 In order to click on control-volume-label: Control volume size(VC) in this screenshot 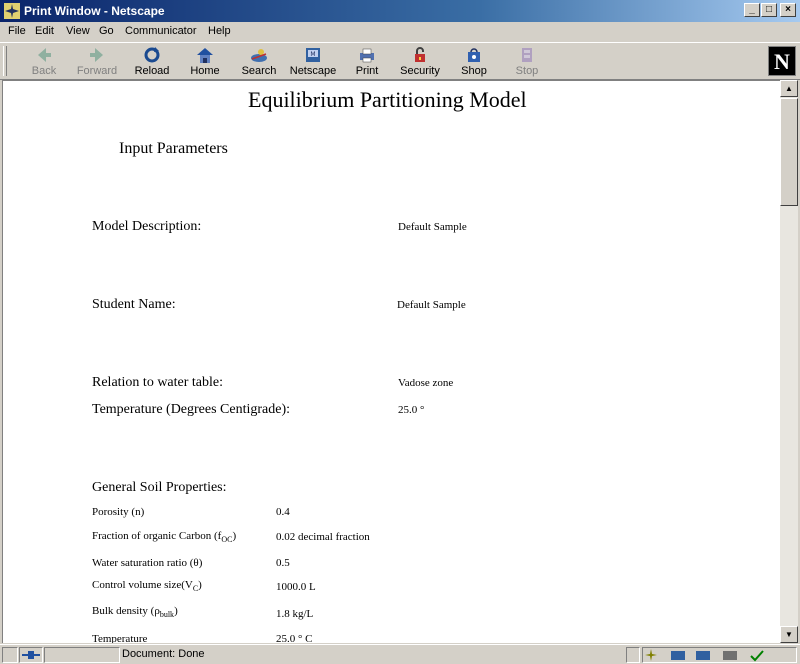, I will do `click(147, 586)`.